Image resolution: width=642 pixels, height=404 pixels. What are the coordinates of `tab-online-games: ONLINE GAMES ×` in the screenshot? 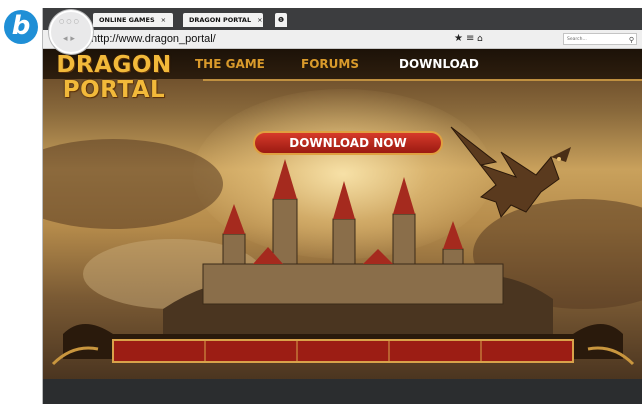 It's located at (133, 20).